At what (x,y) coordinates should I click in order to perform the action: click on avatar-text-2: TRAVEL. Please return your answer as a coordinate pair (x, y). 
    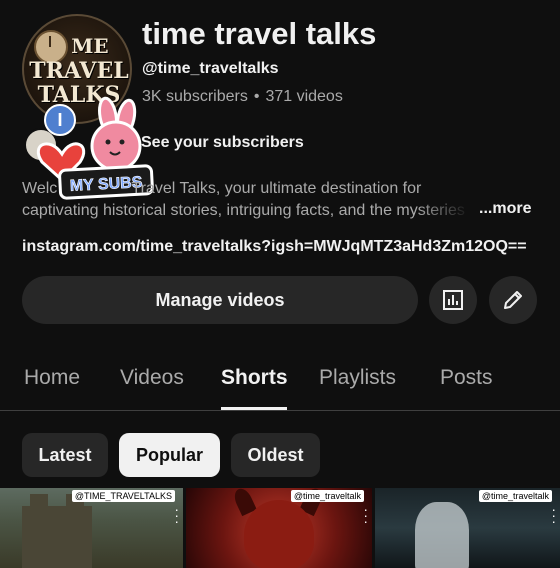
    Looking at the image, I should click on (79, 71).